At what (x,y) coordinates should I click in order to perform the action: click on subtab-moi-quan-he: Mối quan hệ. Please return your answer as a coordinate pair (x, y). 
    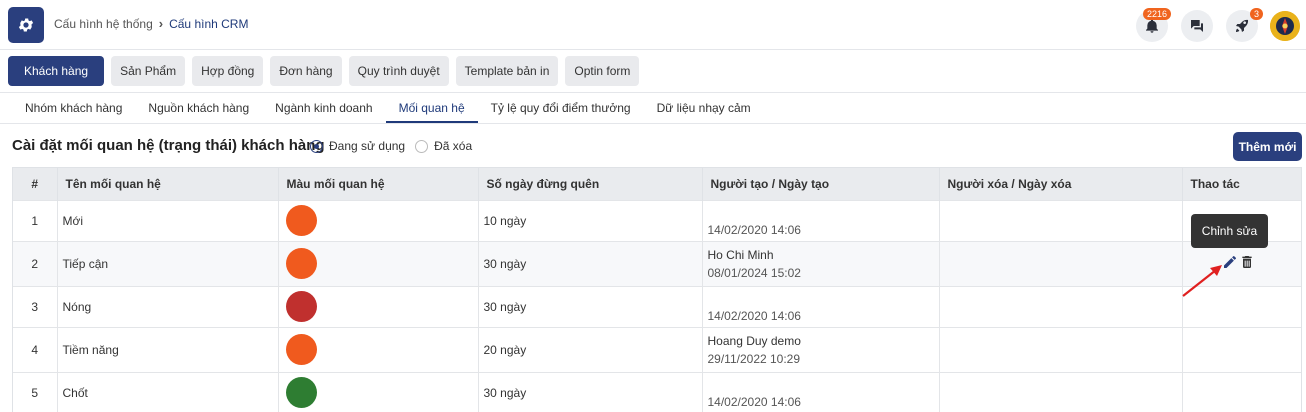
    Looking at the image, I should click on (431, 108).